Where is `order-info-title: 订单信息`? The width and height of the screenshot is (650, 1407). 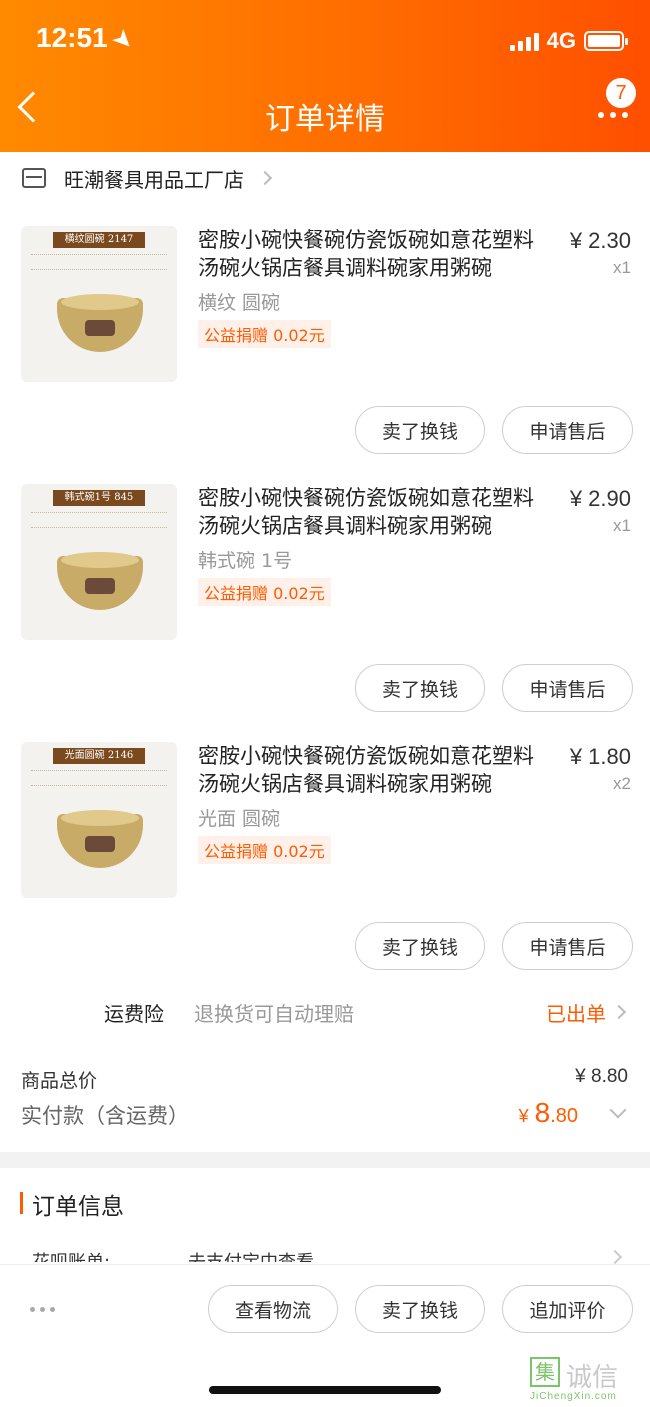
order-info-title: 订单信息 is located at coordinates (78, 1207).